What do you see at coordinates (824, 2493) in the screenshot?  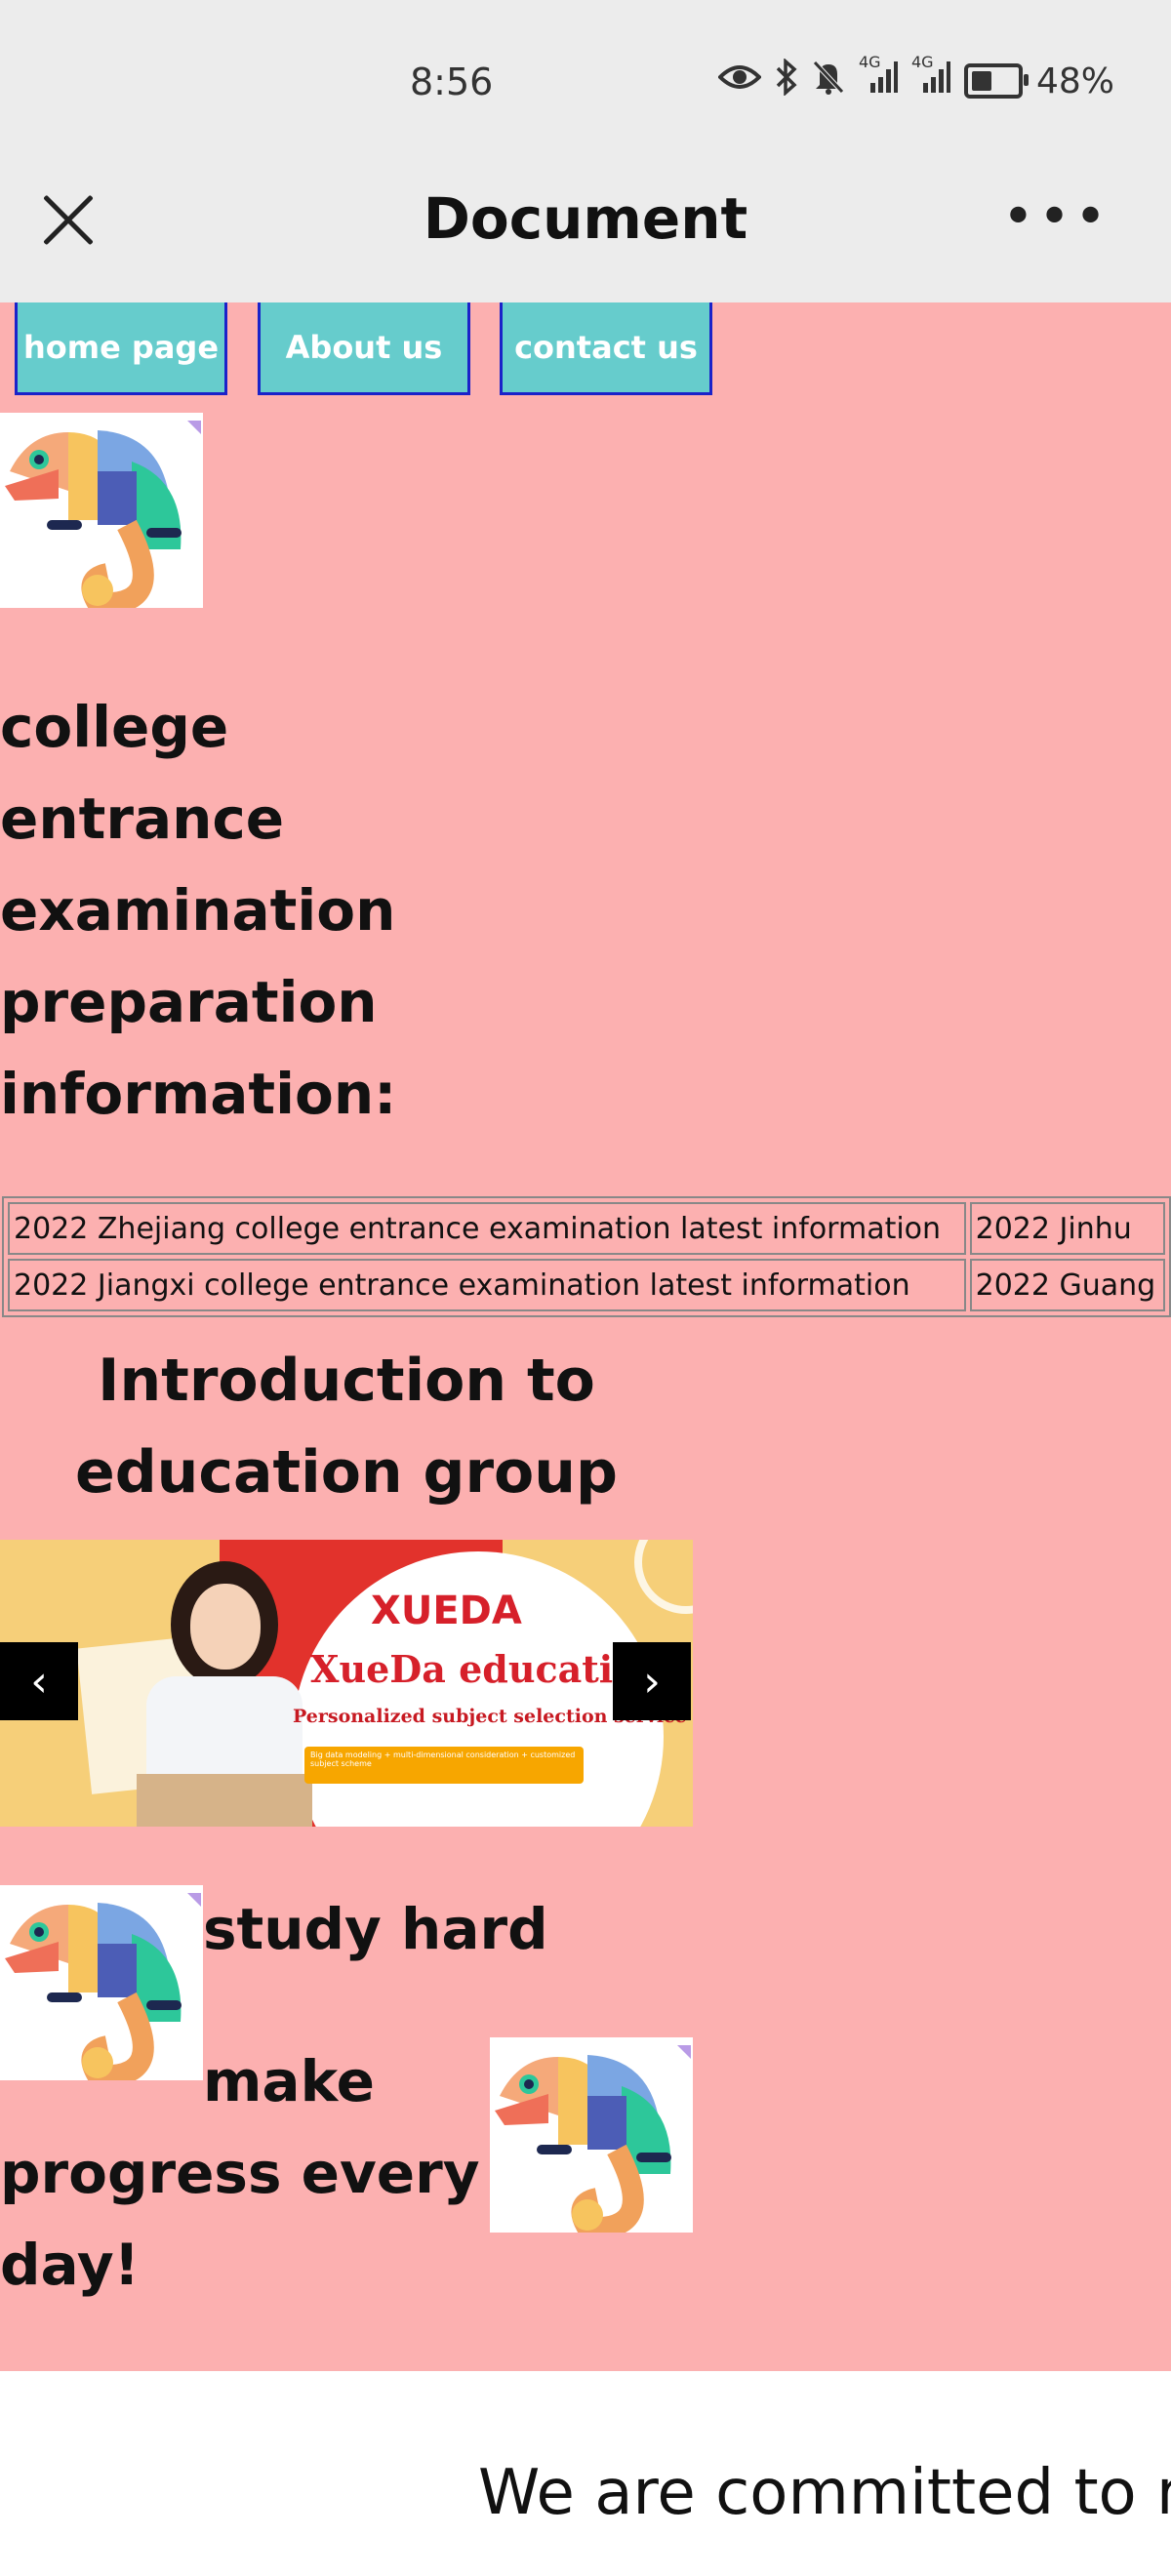 I see `footer-text: We are committed to m` at bounding box center [824, 2493].